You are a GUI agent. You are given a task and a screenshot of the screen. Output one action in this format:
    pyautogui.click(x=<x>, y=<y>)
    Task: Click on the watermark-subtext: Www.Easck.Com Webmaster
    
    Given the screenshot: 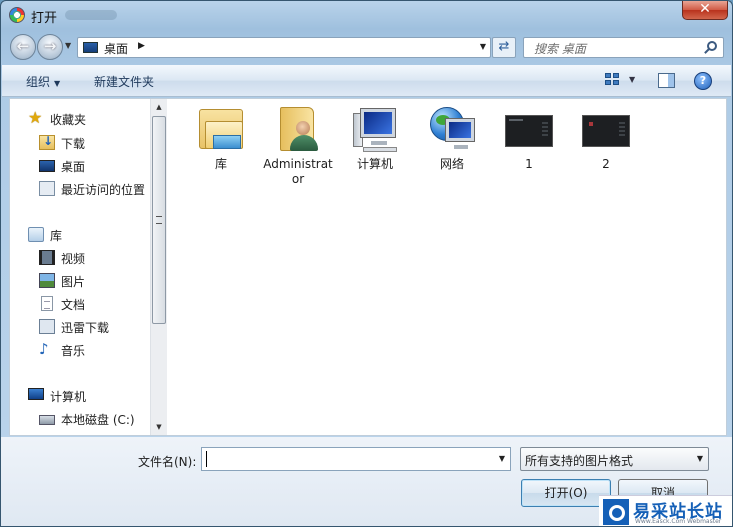 What is the action you would take?
    pyautogui.click(x=678, y=521)
    